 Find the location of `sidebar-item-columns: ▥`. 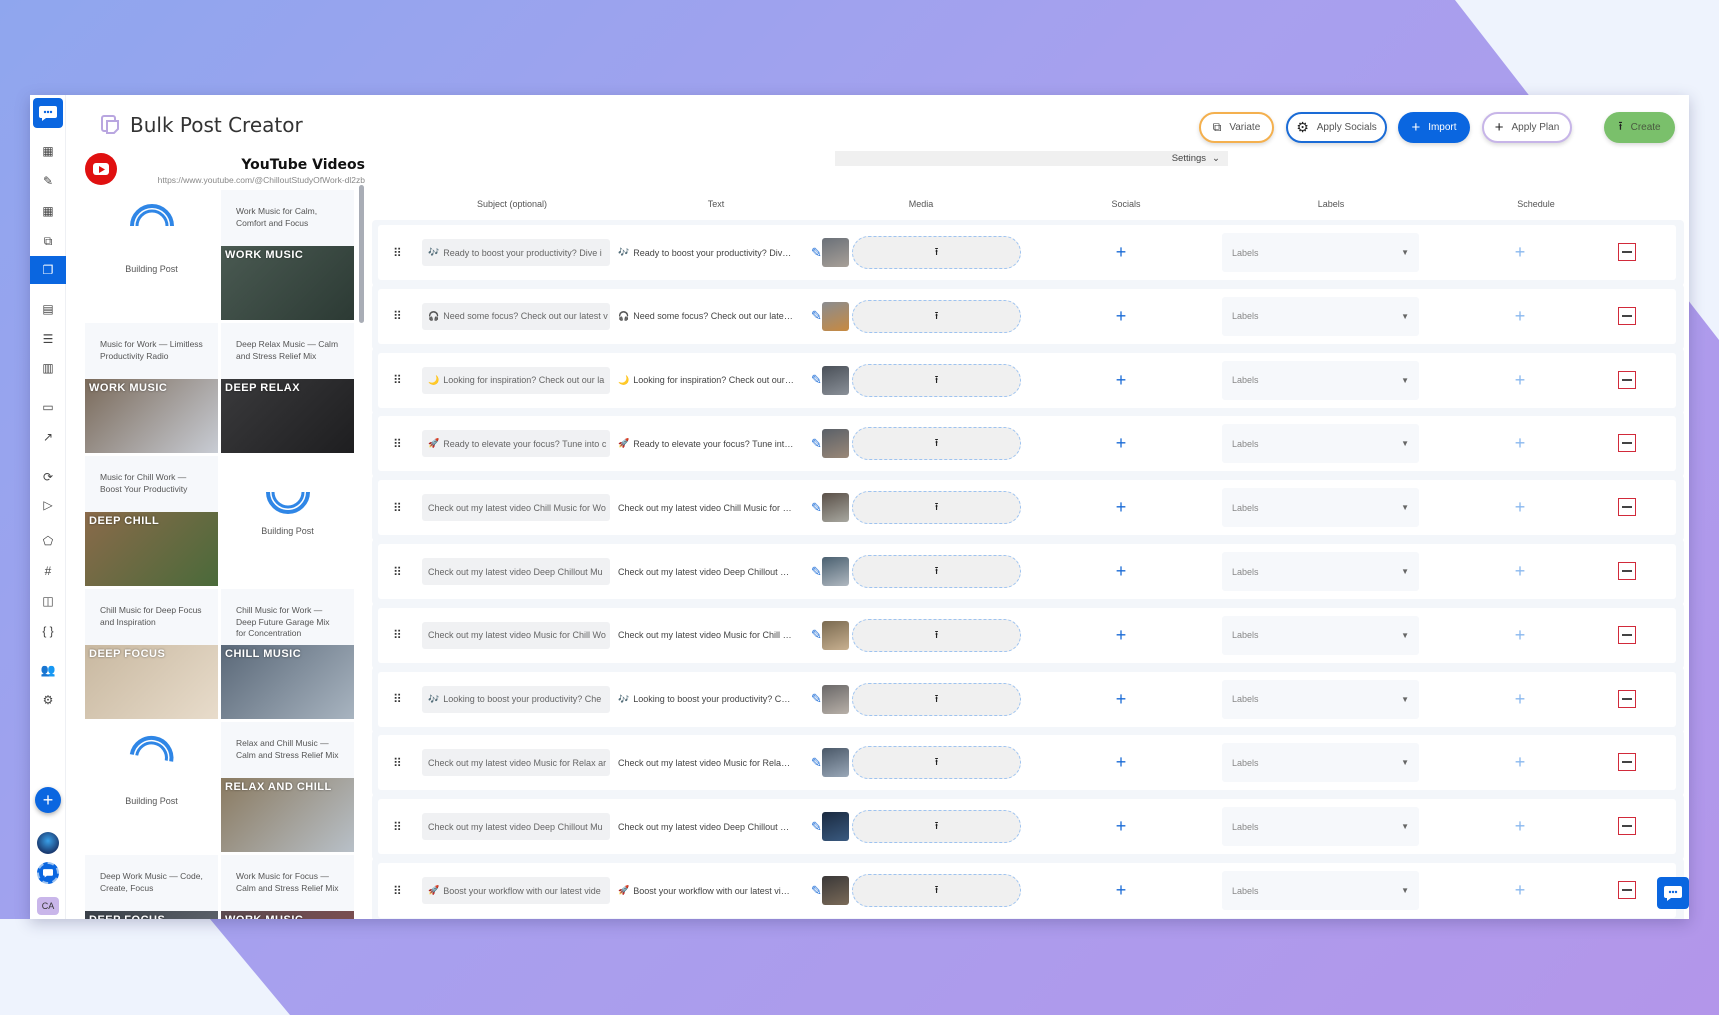

sidebar-item-columns: ▥ is located at coordinates (48, 368).